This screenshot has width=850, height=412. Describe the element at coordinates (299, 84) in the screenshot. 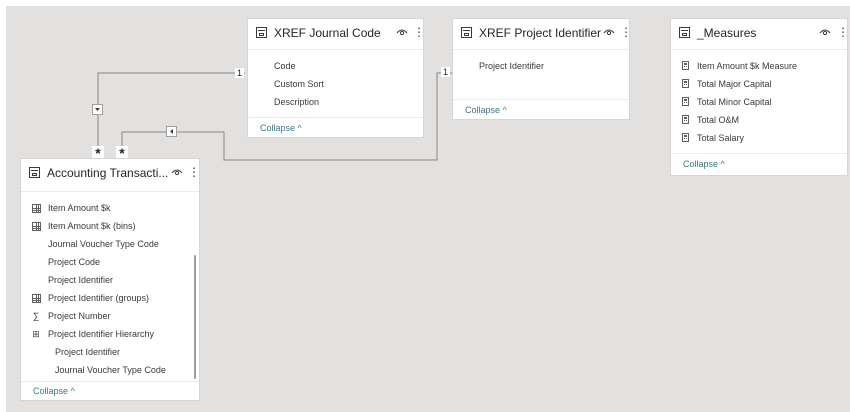

I see `field-custom-sort: Custom Sort` at that location.